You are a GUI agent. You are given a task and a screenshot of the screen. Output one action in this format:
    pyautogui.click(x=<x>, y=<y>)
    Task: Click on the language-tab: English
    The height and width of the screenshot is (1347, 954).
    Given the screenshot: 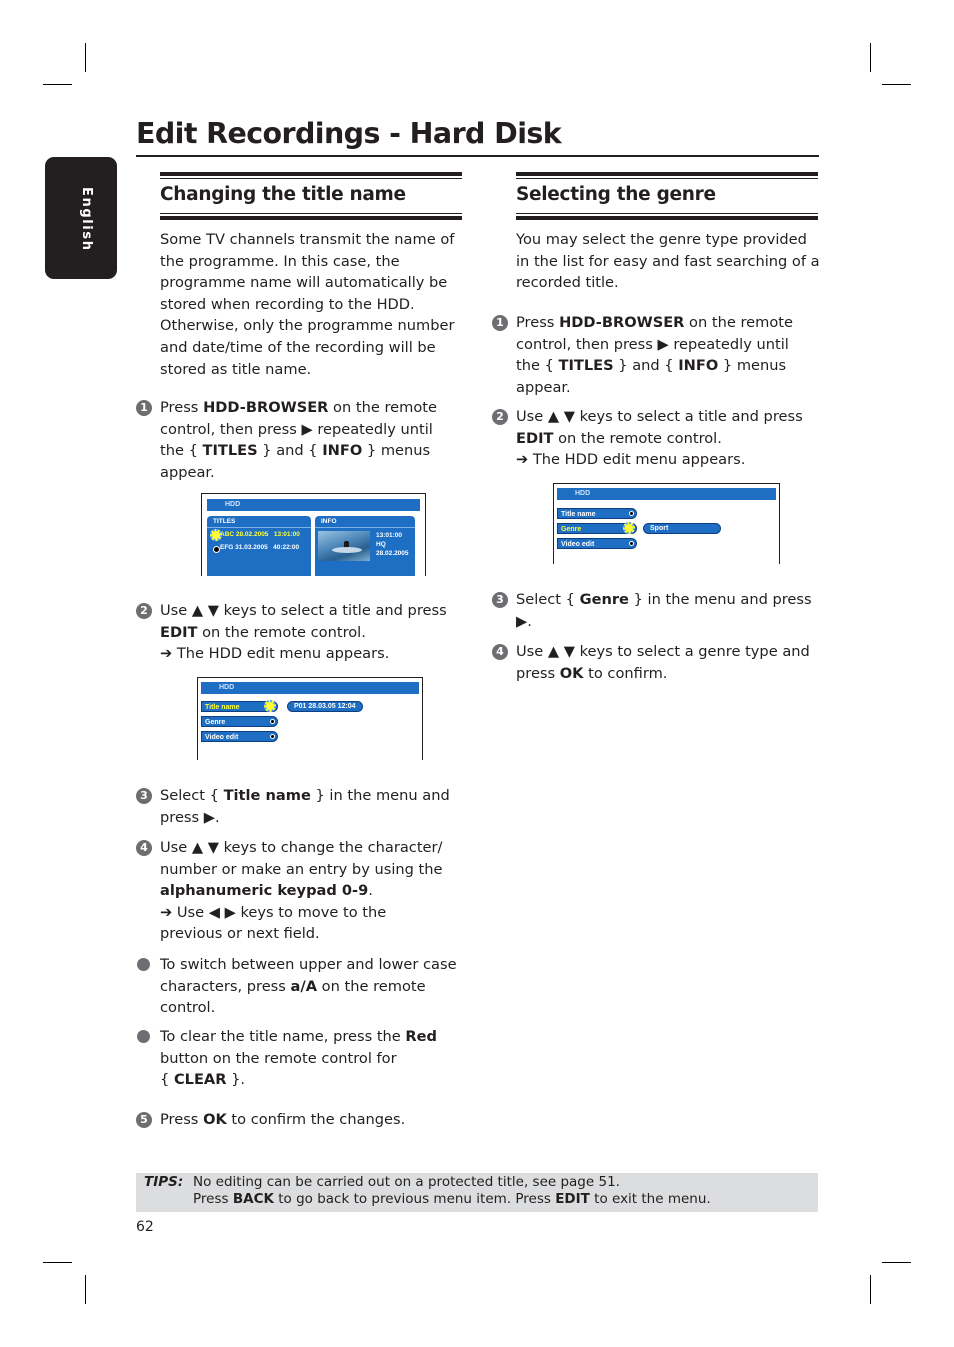 What is the action you would take?
    pyautogui.click(x=81, y=218)
    